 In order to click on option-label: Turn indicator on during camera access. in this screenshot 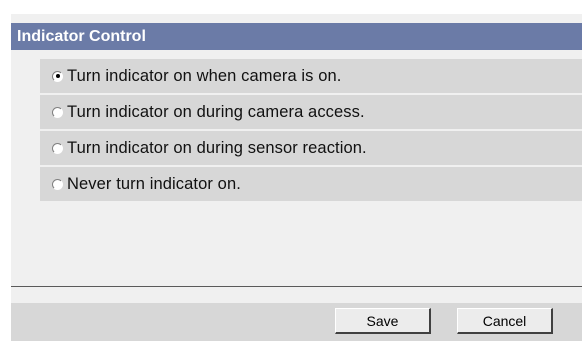, I will do `click(216, 111)`.